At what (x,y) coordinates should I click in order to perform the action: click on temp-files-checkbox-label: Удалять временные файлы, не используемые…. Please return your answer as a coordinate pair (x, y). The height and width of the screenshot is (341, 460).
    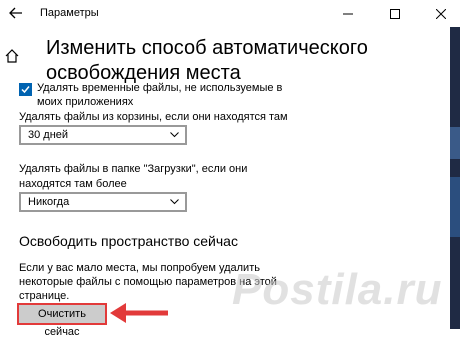
    Looking at the image, I should click on (160, 95).